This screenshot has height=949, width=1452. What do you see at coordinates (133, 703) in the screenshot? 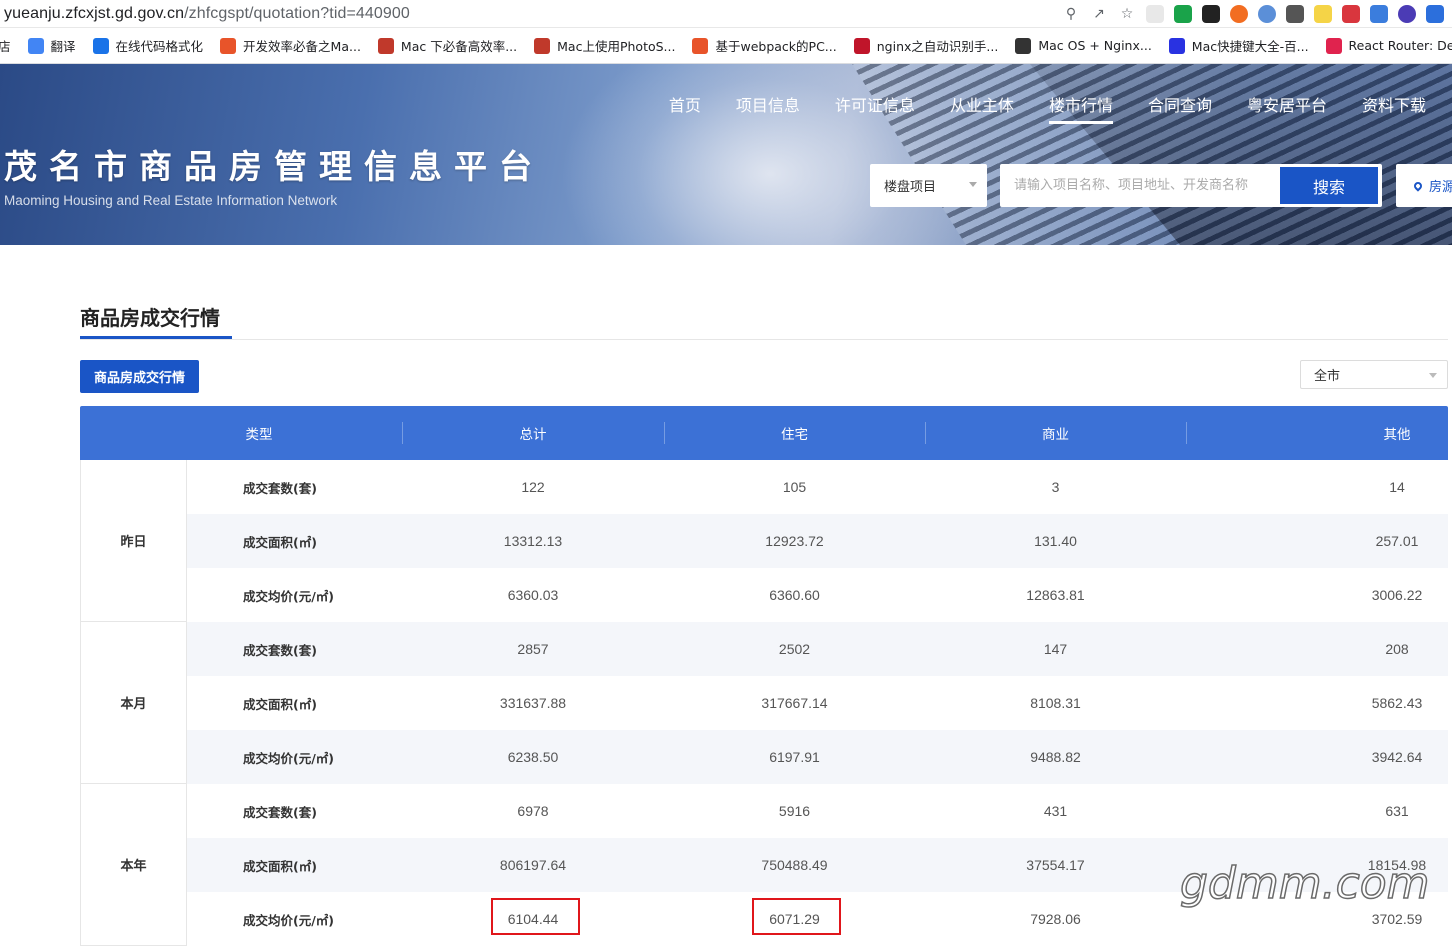
I see `period-label: 本月` at bounding box center [133, 703].